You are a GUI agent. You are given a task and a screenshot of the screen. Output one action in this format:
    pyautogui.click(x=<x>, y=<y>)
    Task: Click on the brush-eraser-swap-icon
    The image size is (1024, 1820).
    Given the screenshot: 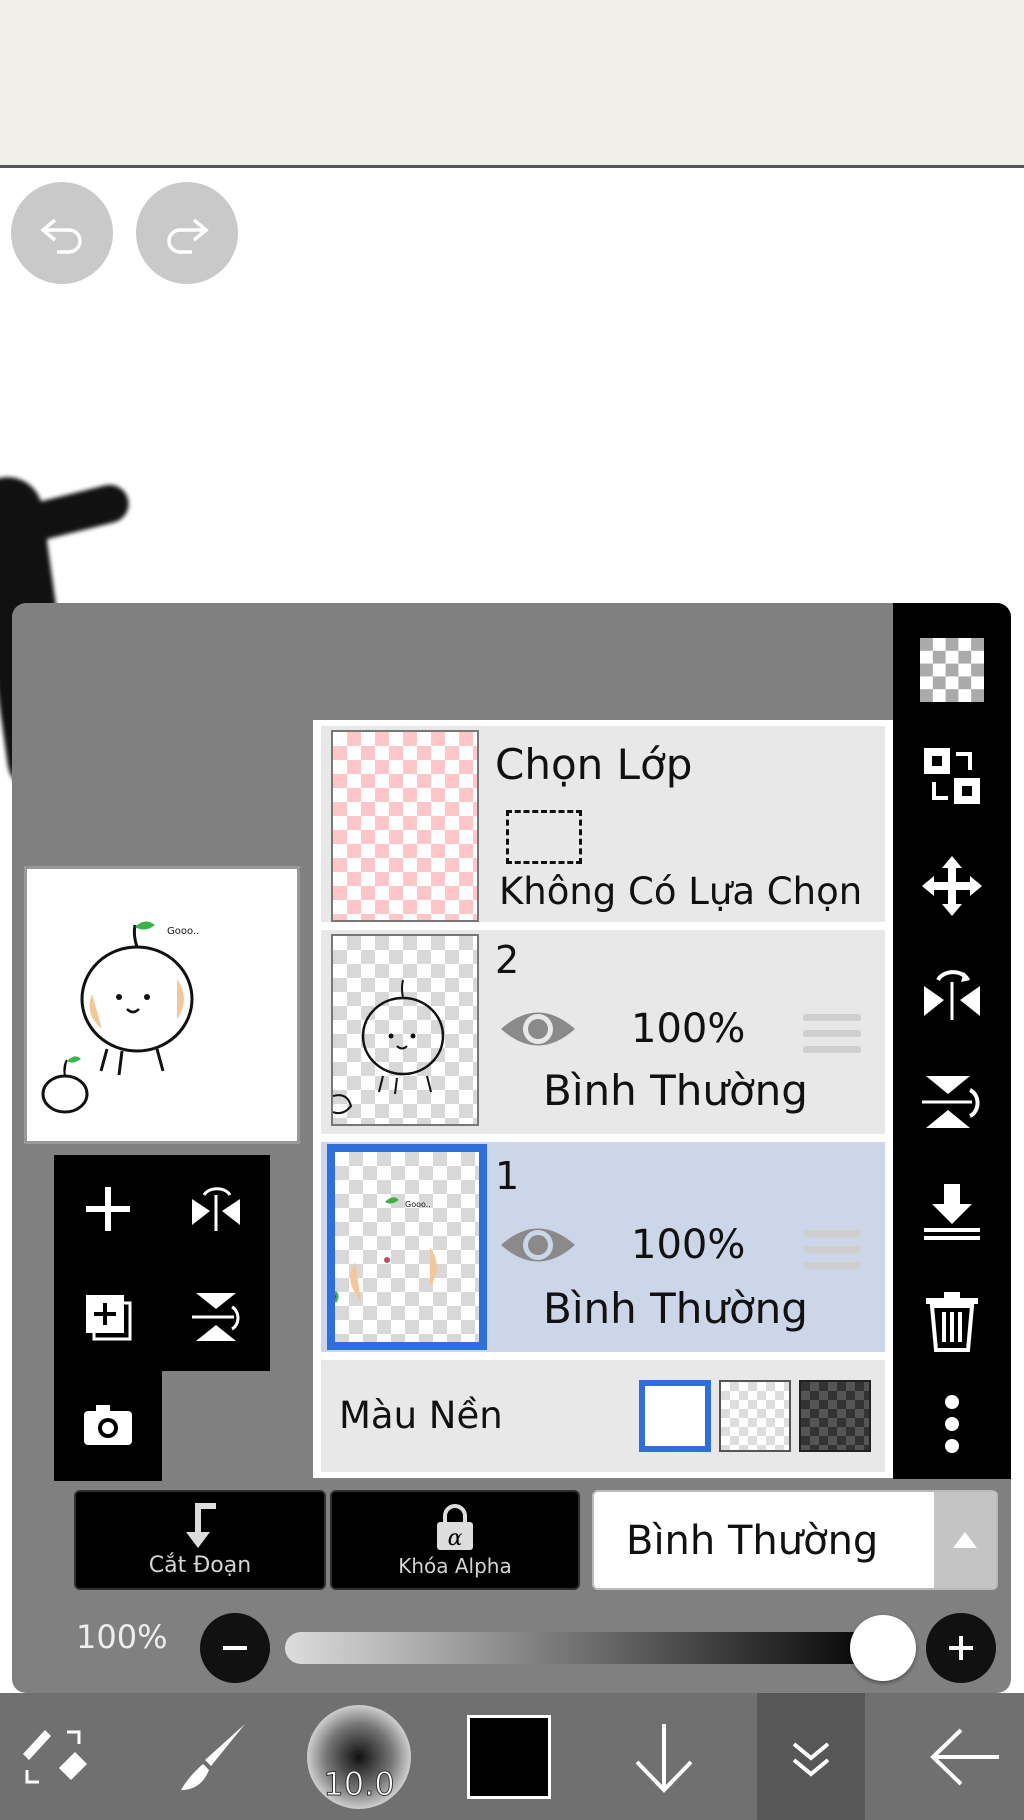 What is the action you would take?
    pyautogui.click(x=55, y=1756)
    